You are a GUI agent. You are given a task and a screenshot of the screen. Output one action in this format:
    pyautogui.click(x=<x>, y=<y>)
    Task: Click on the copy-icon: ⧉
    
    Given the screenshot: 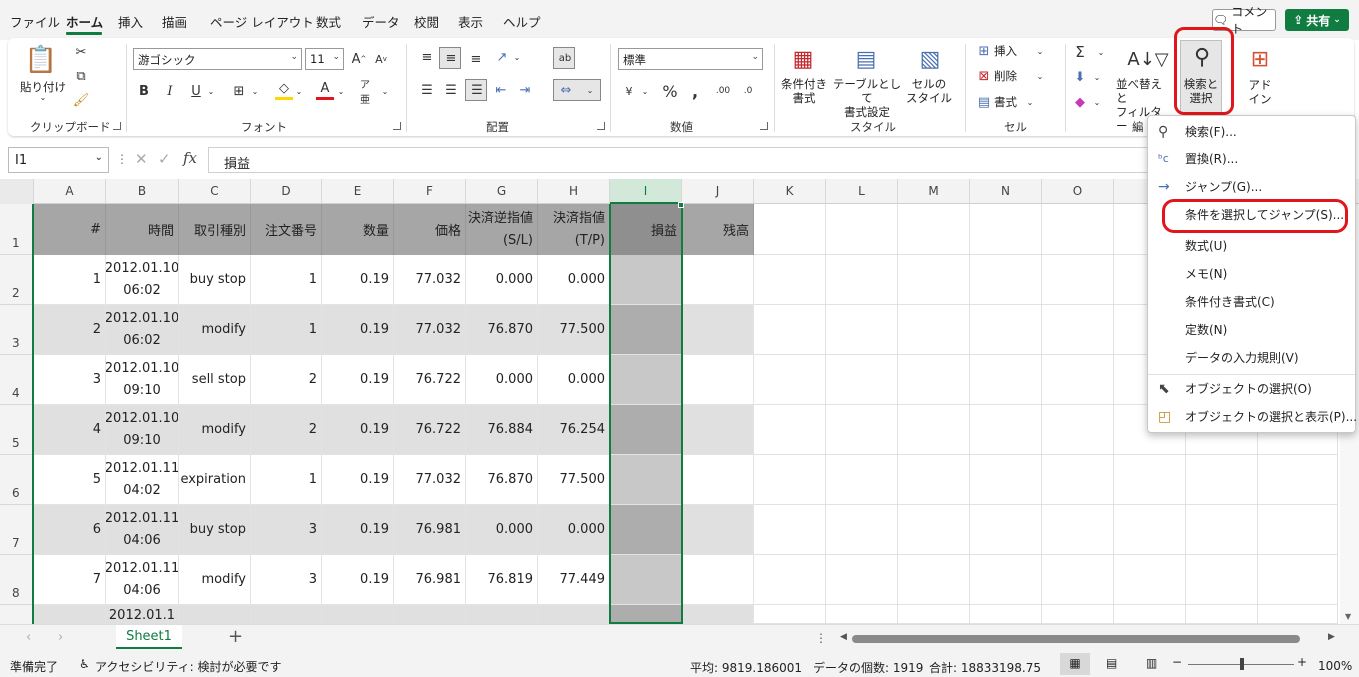 What is the action you would take?
    pyautogui.click(x=81, y=76)
    